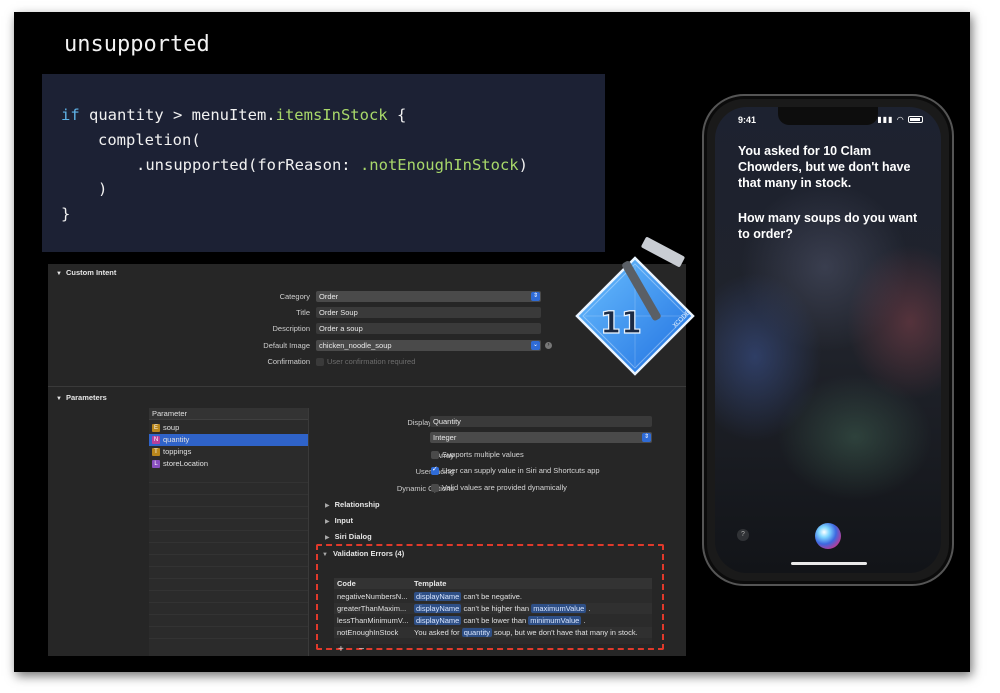  I want to click on code-line-4: ), so click(103, 189).